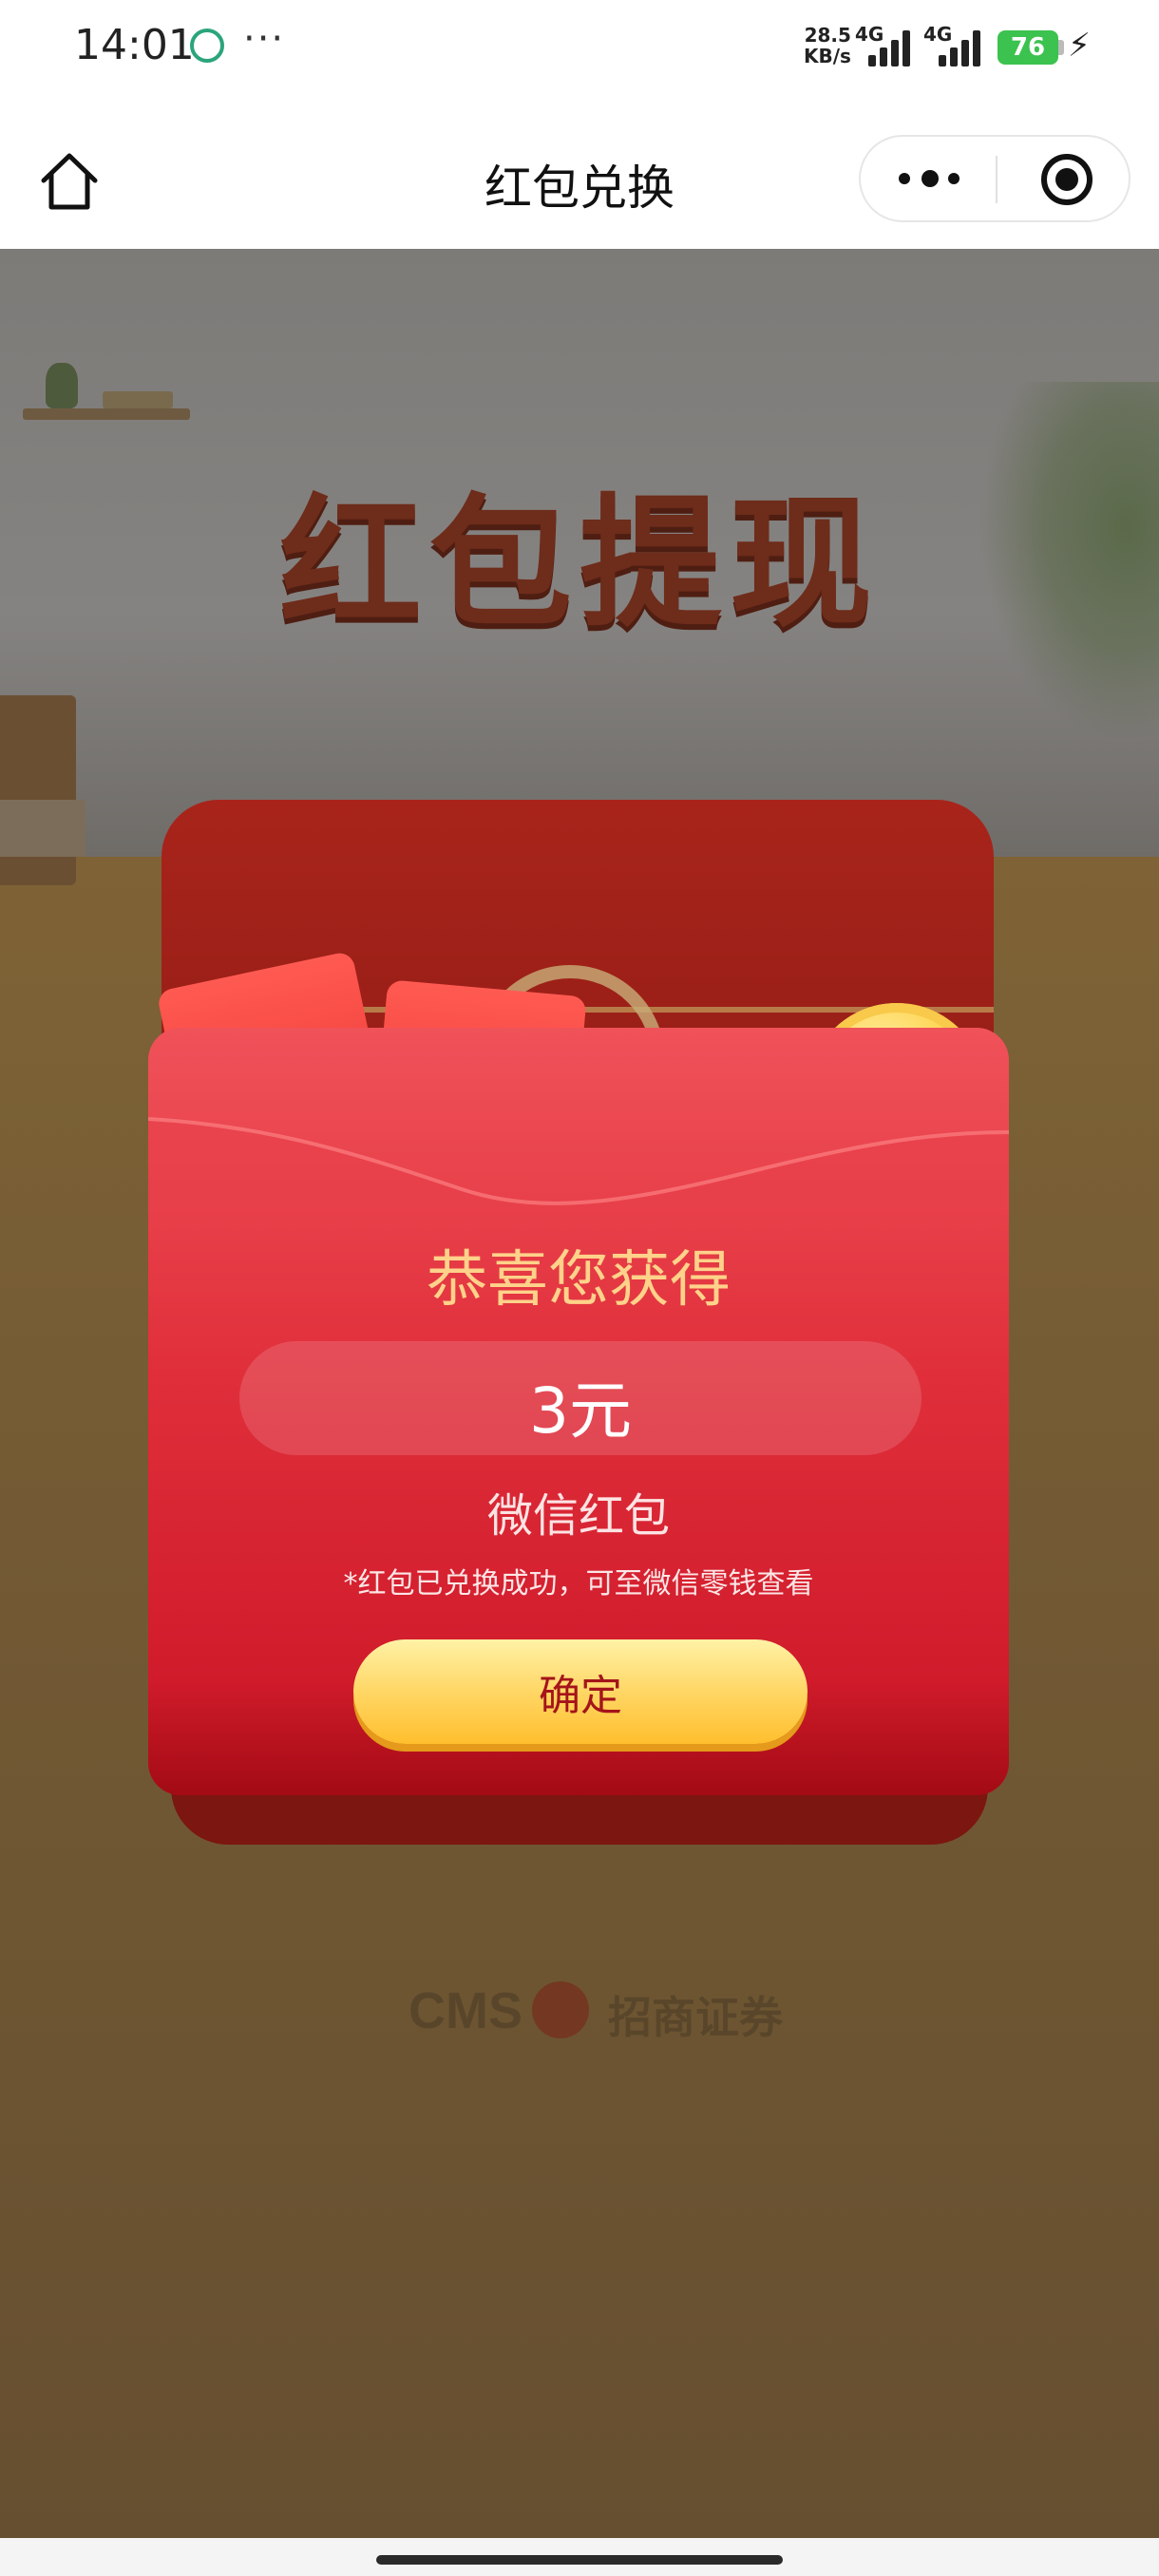 Image resolution: width=1159 pixels, height=2576 pixels. I want to click on plant-icon, so click(62, 385).